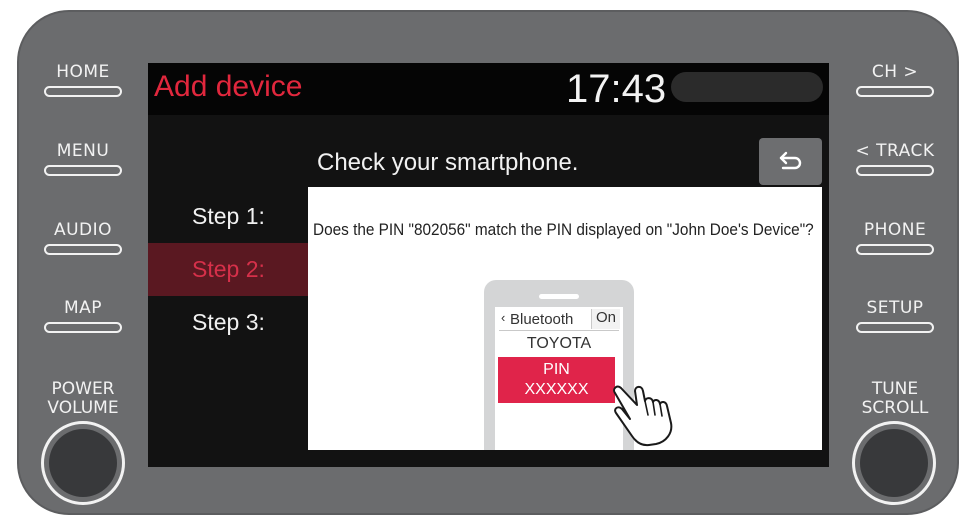  Describe the element at coordinates (83, 249) in the screenshot. I see `audio-button-bar` at that location.